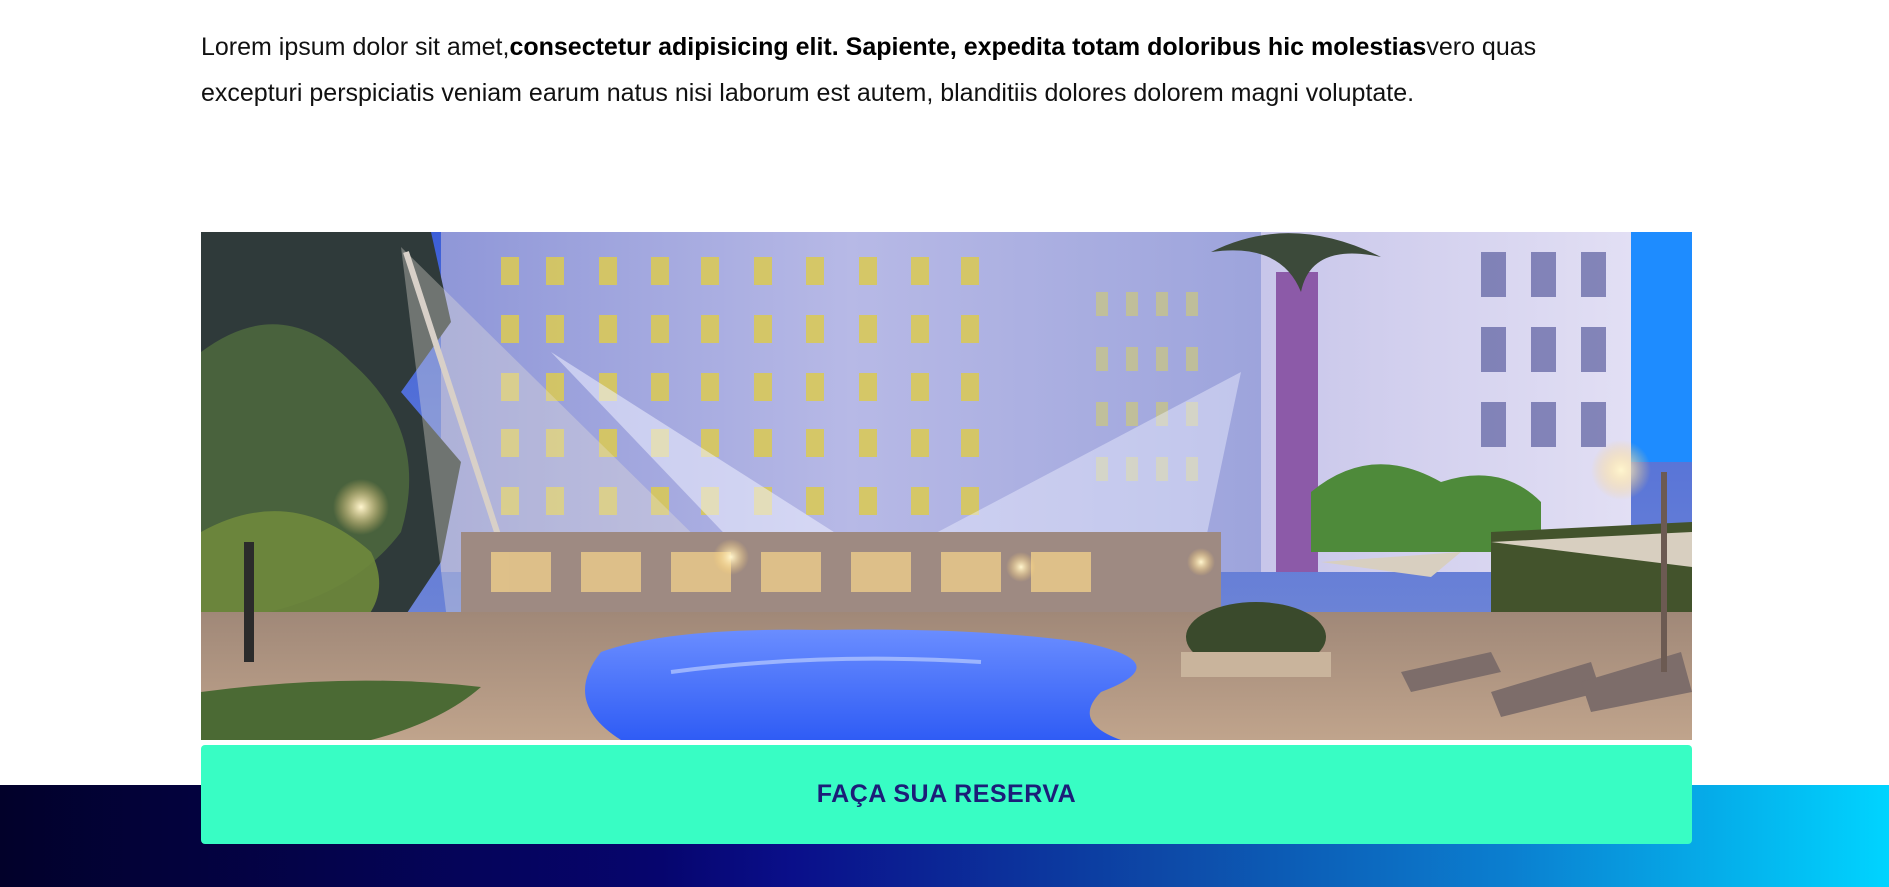 This screenshot has width=1889, height=887. What do you see at coordinates (946, 794) in the screenshot?
I see `reservation-button: FAÇA SUA RESERVA` at bounding box center [946, 794].